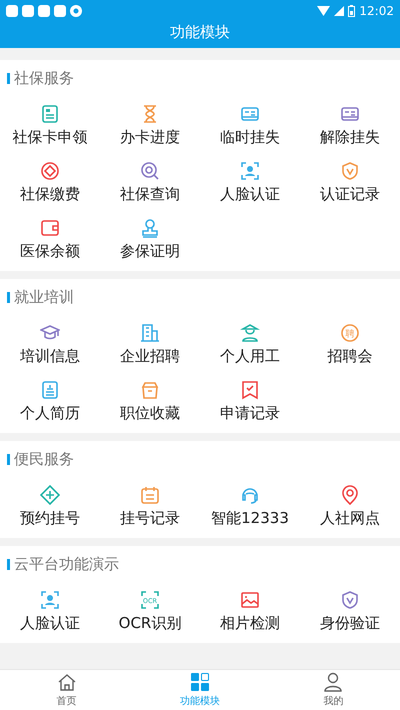 The width and height of the screenshot is (400, 710). Describe the element at coordinates (250, 413) in the screenshot. I see `feature-label: 申请记录` at that location.